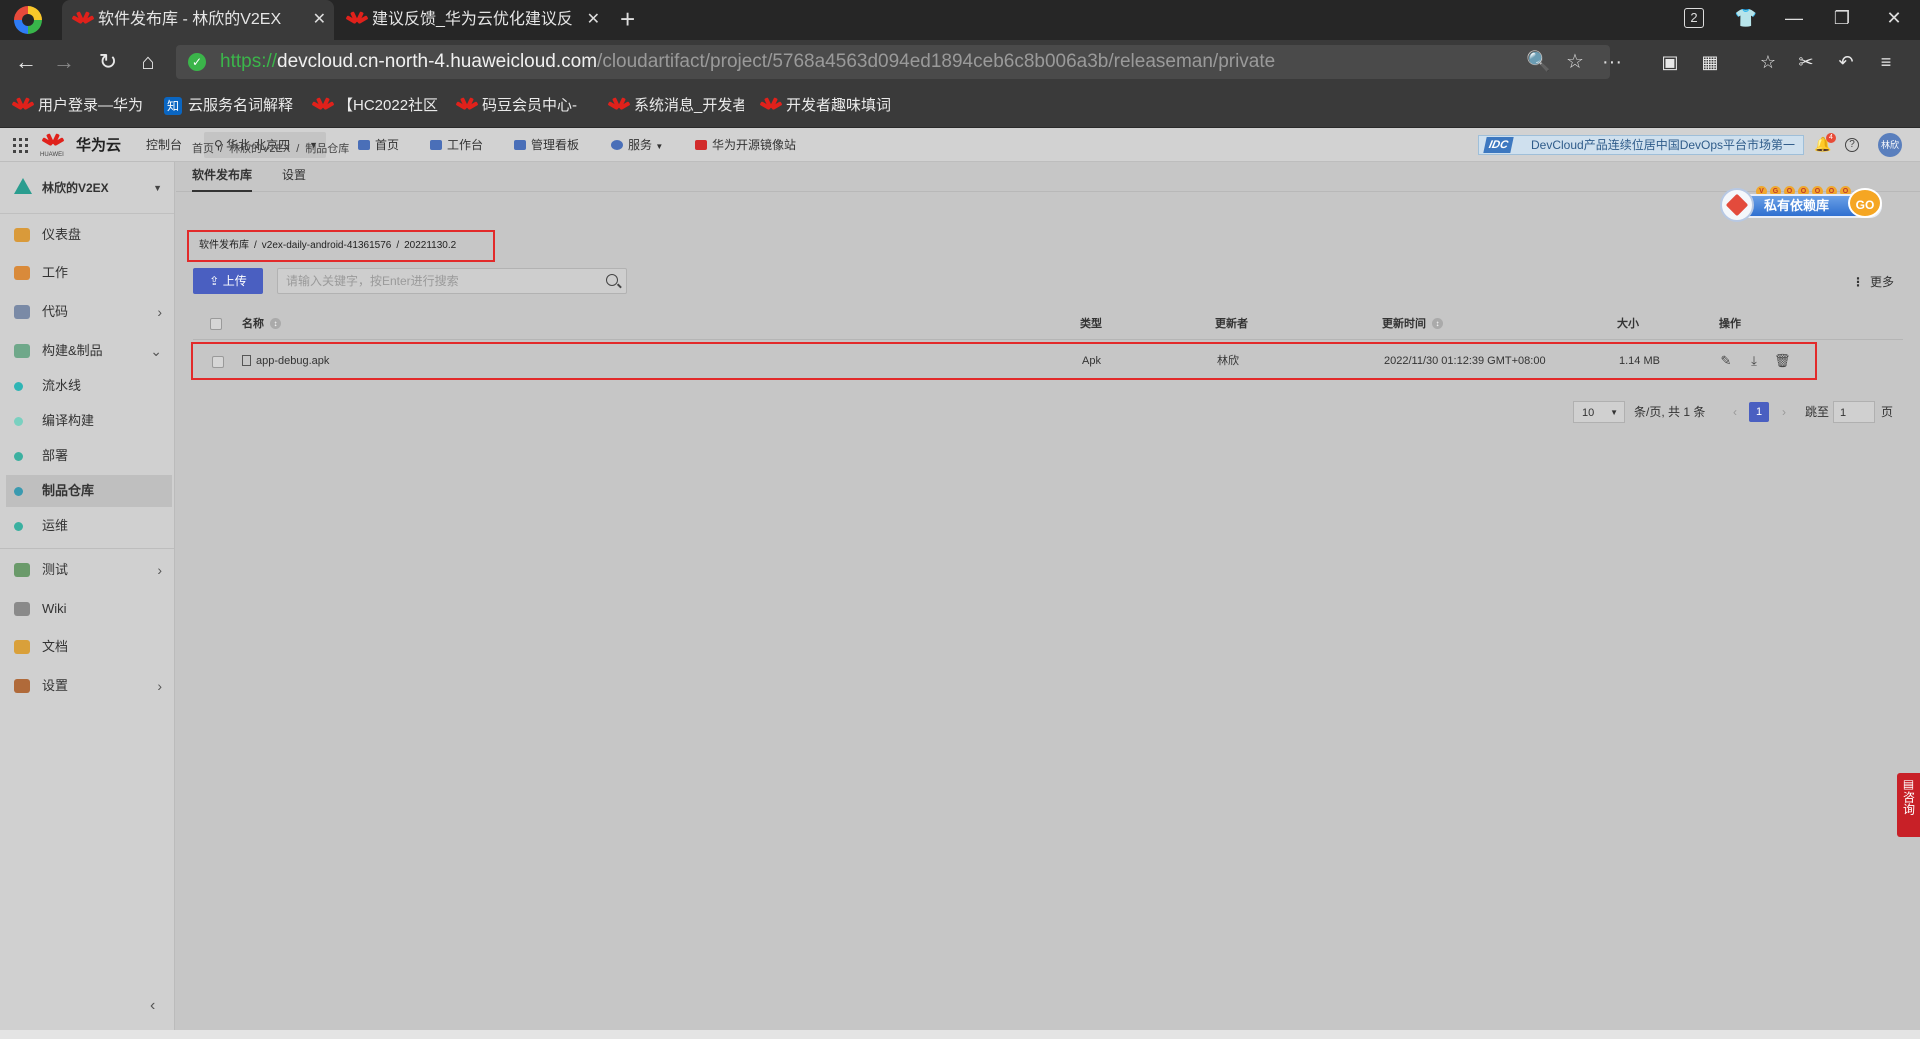 The width and height of the screenshot is (1920, 1039). I want to click on sidebar-item-build: 构建&制品 ⌄, so click(89, 351).